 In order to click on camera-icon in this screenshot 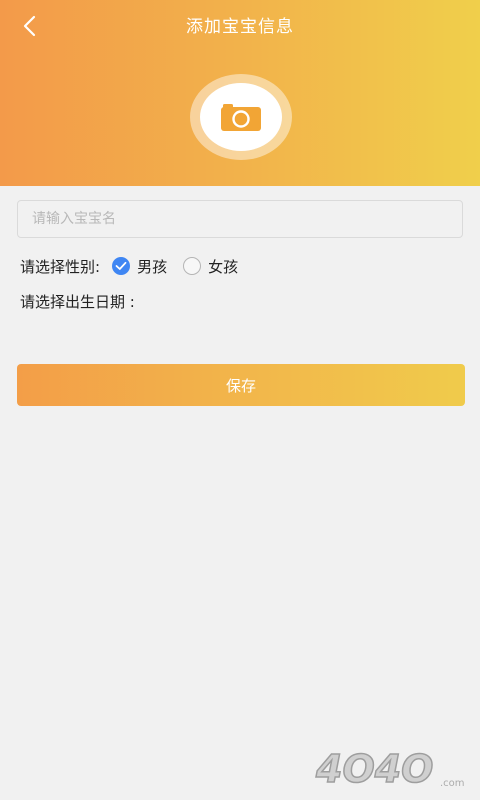, I will do `click(241, 117)`.